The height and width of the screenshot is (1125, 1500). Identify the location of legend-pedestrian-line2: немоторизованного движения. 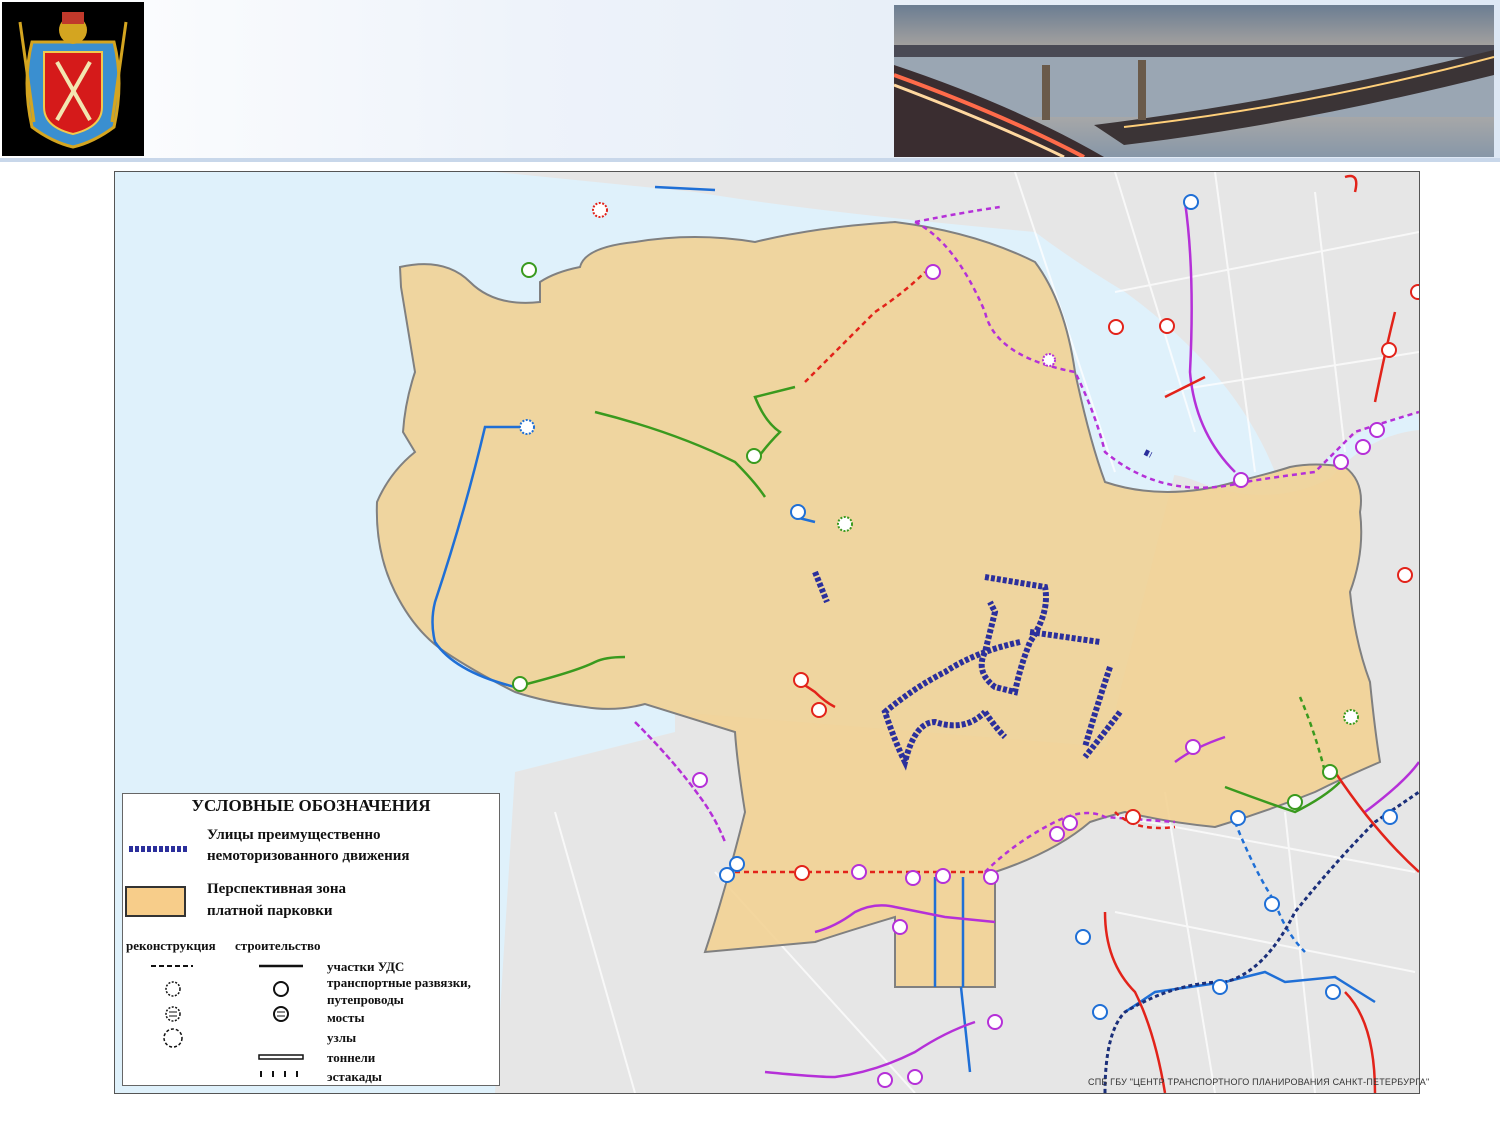
(308, 856).